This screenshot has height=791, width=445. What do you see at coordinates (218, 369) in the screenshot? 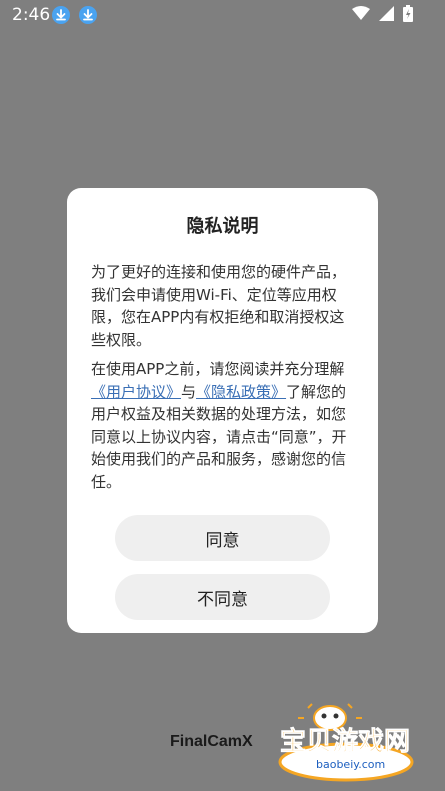
I see `agreement-text-prefix: 在使用APP之前，请您阅读并充分理解` at bounding box center [218, 369].